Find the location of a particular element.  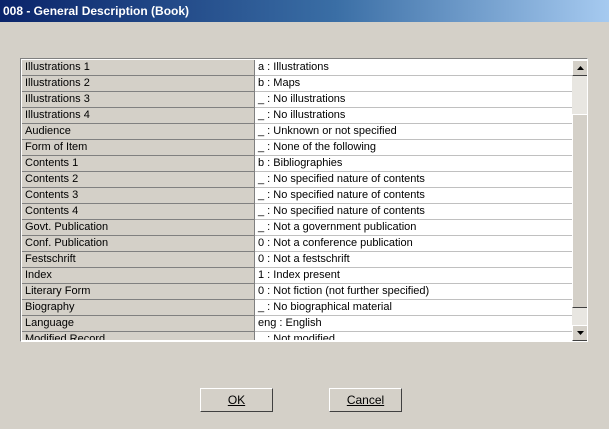

table-row: Illustrations 2b : Maps is located at coordinates (297, 84).